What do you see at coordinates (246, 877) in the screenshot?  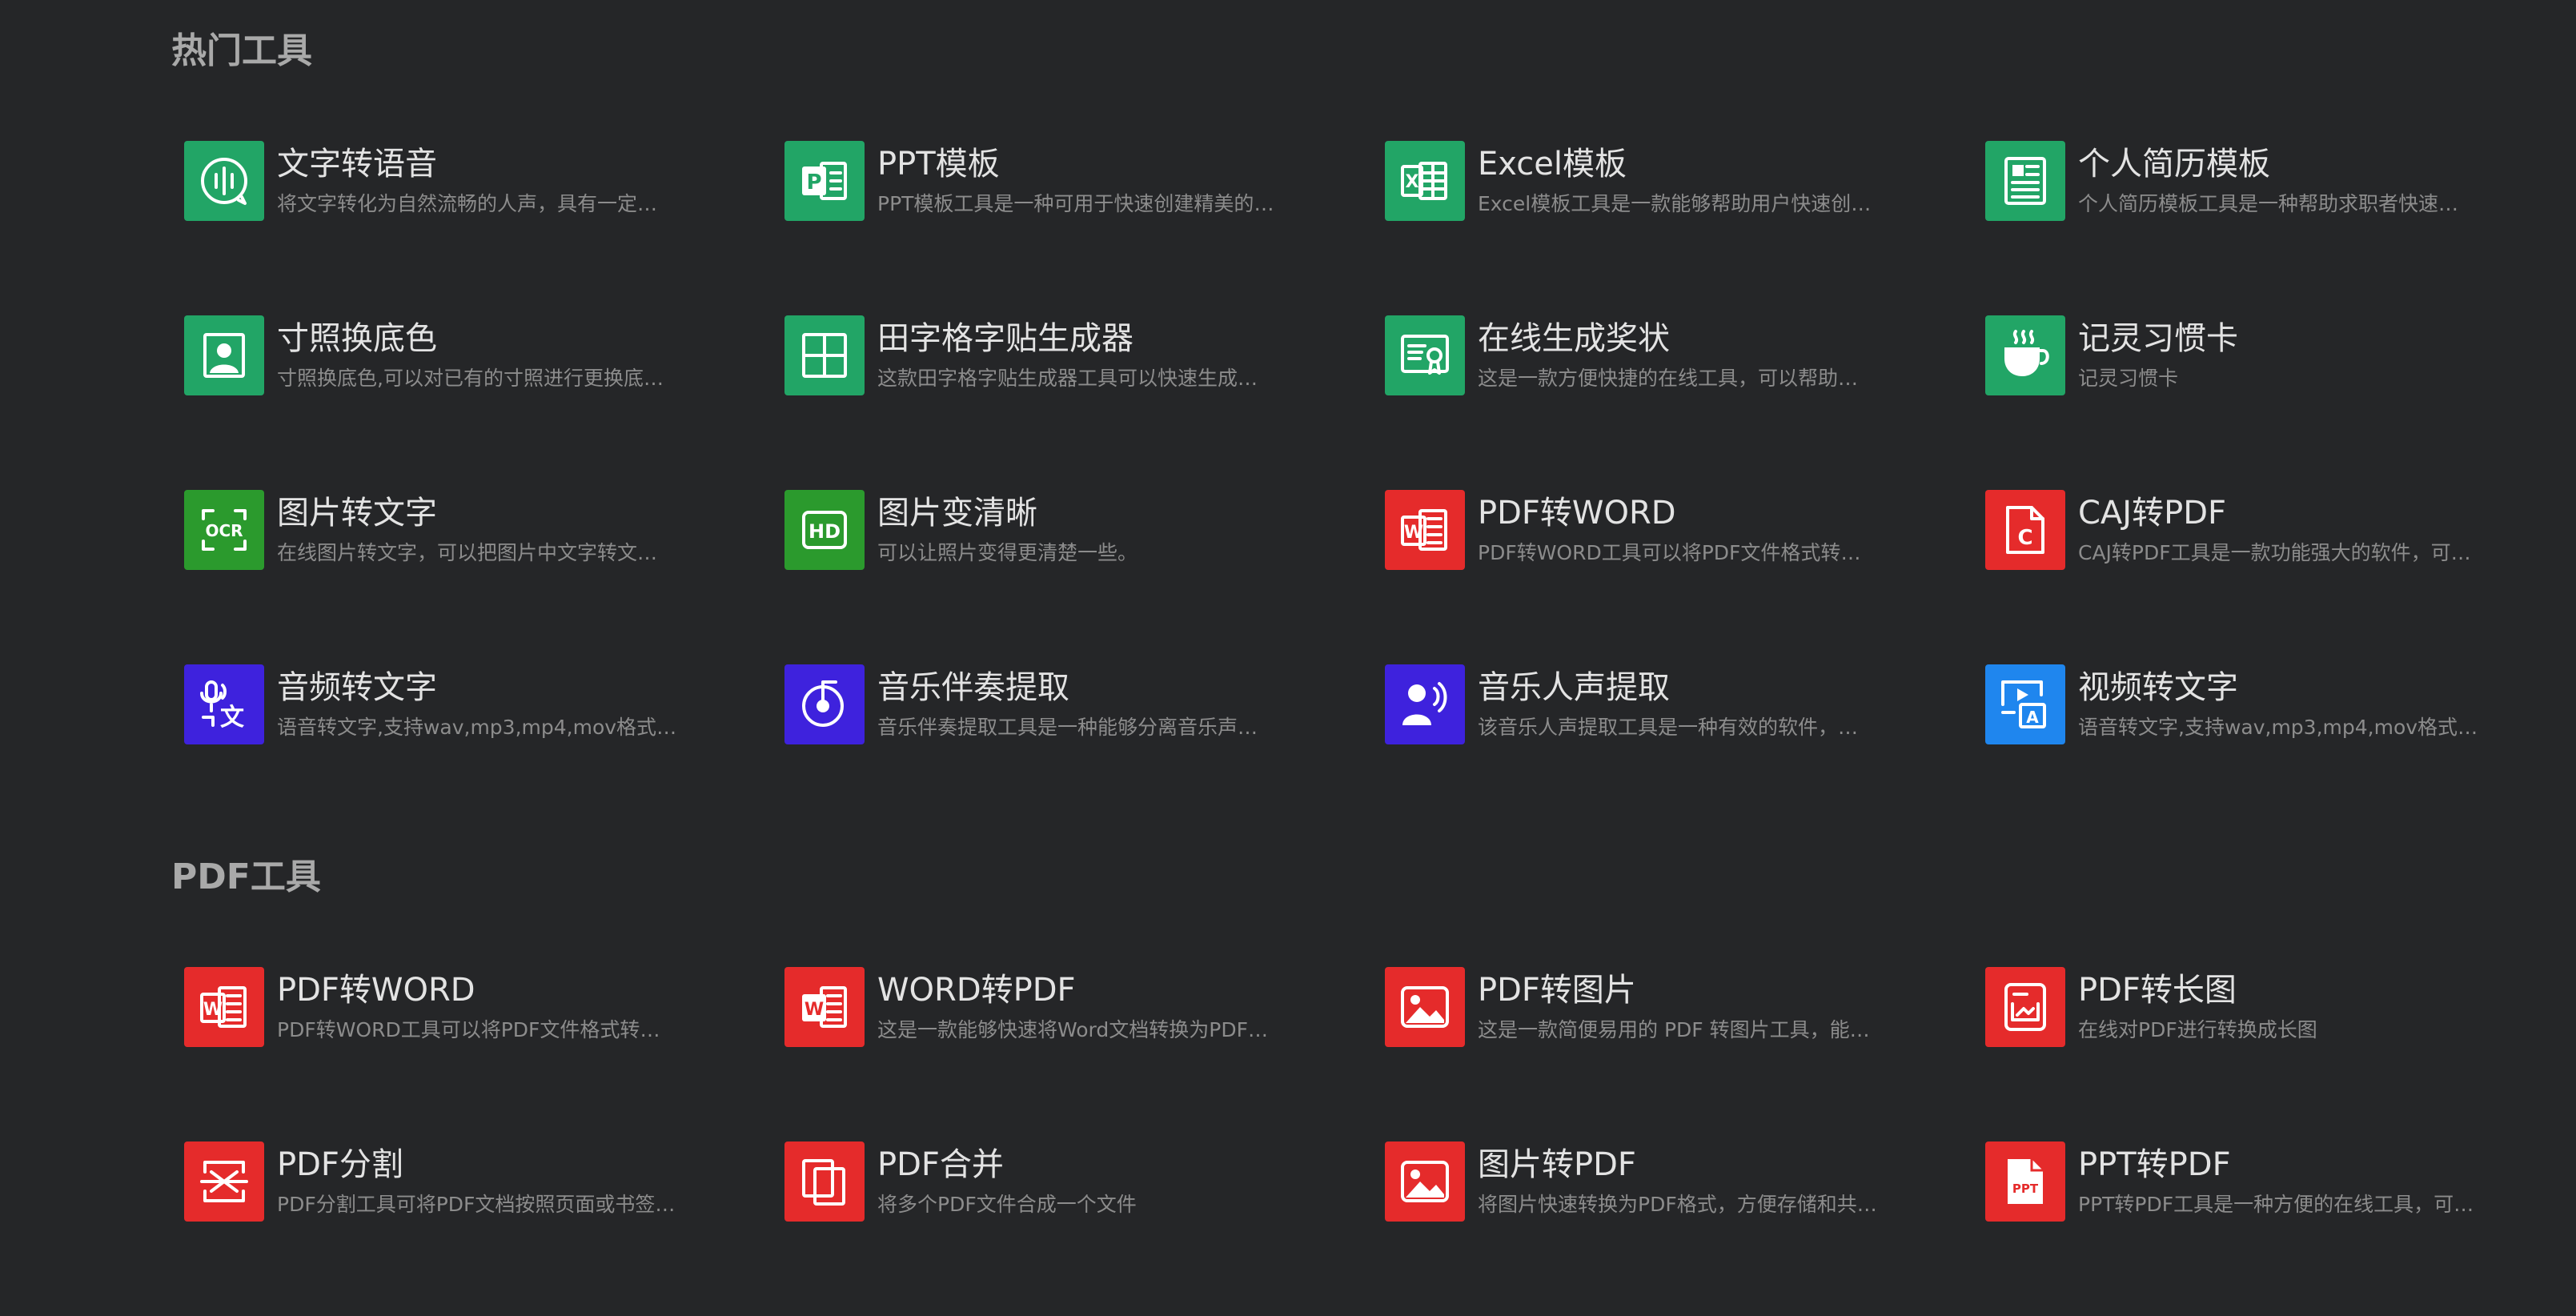 I see `section-title-pdf-tools: PDF工具` at bounding box center [246, 877].